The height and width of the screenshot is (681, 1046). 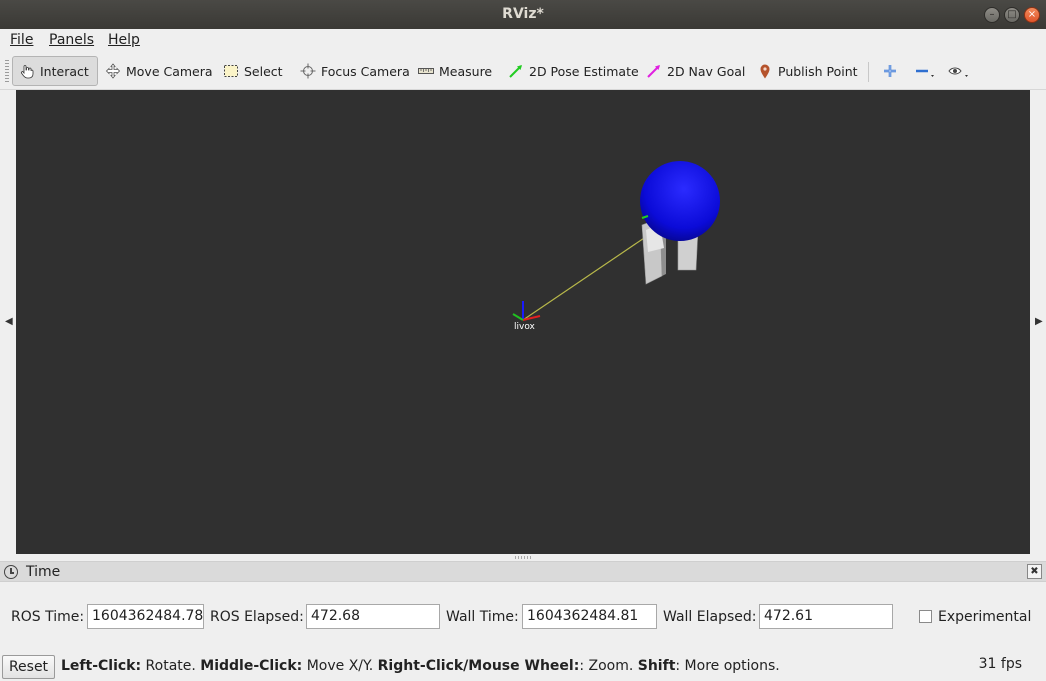 I want to click on select-tool-label: Select, so click(x=263, y=71).